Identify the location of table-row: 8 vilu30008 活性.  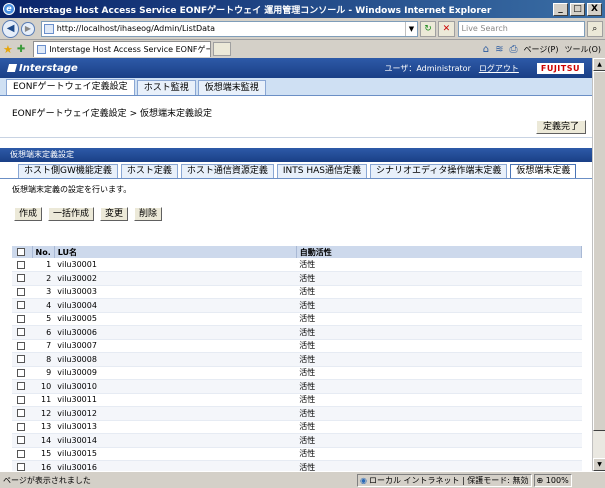
(297, 359).